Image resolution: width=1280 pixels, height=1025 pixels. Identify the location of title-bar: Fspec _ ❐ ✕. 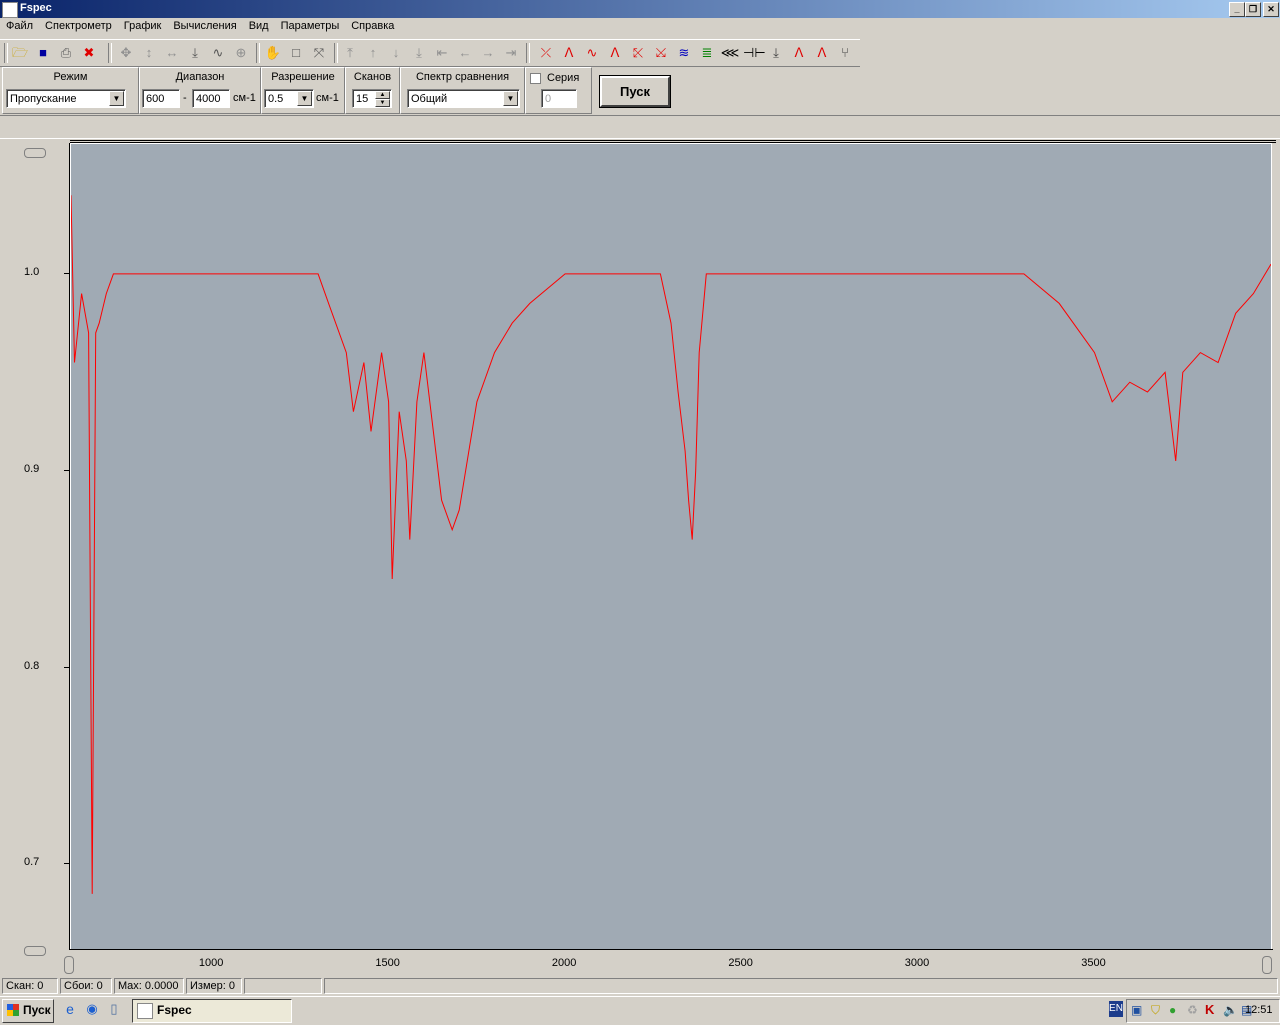
(640, 9).